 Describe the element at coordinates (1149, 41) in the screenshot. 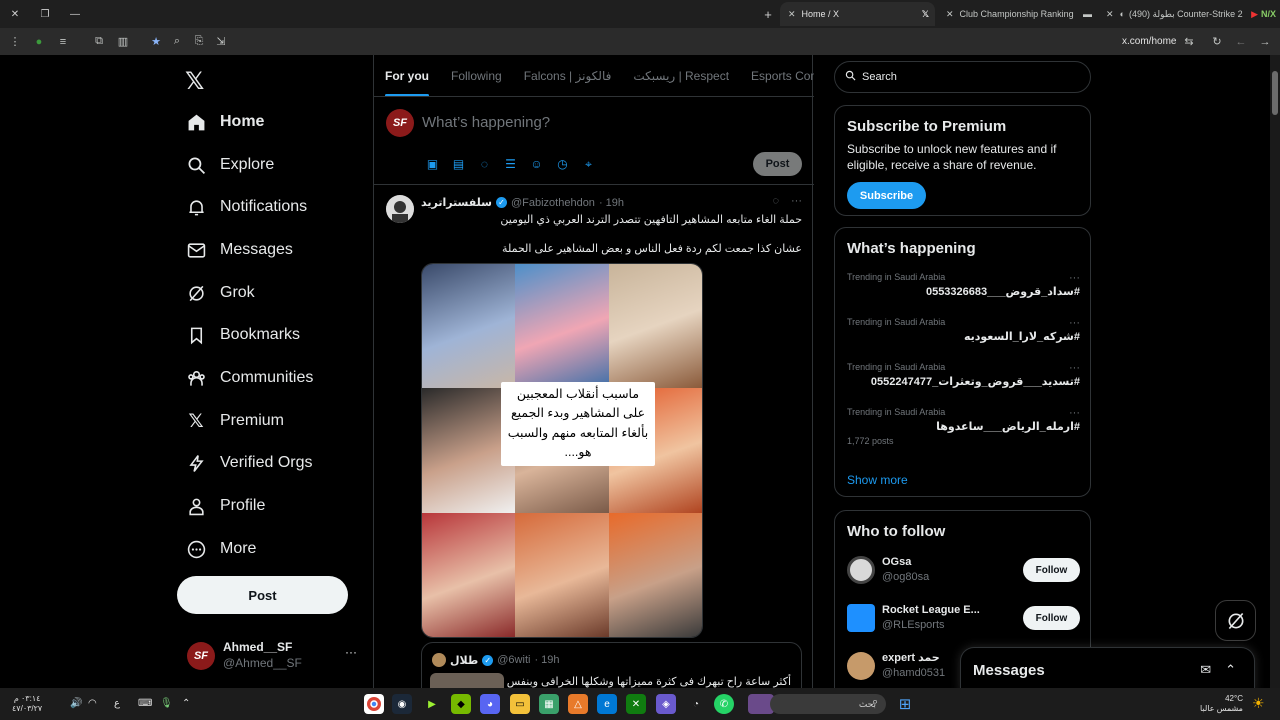

I see `address-bar-url: x.com/home` at that location.